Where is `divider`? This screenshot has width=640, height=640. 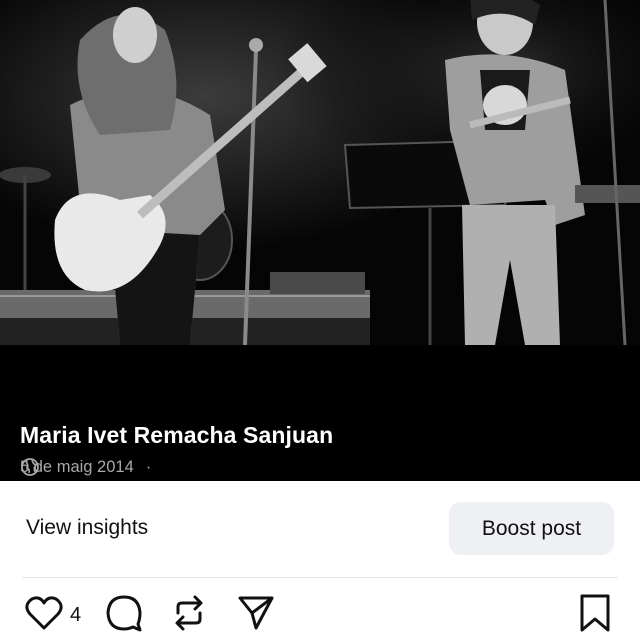
divider is located at coordinates (320, 577).